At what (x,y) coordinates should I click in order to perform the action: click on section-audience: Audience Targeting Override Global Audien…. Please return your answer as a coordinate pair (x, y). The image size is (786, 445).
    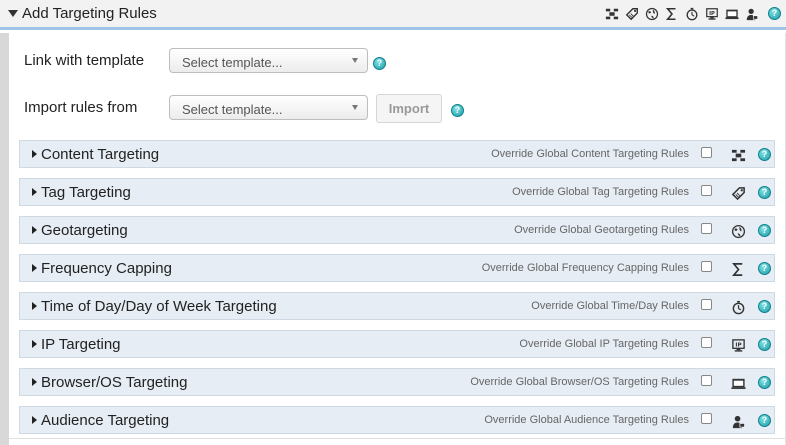
    Looking at the image, I should click on (397, 420).